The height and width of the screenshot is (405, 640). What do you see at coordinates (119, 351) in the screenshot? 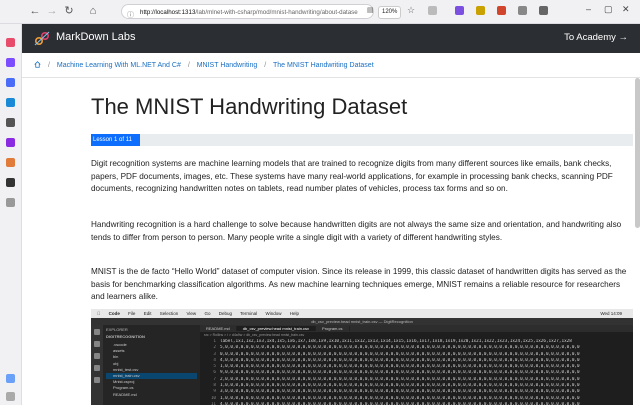
I see `explorer-file: assets` at bounding box center [119, 351].